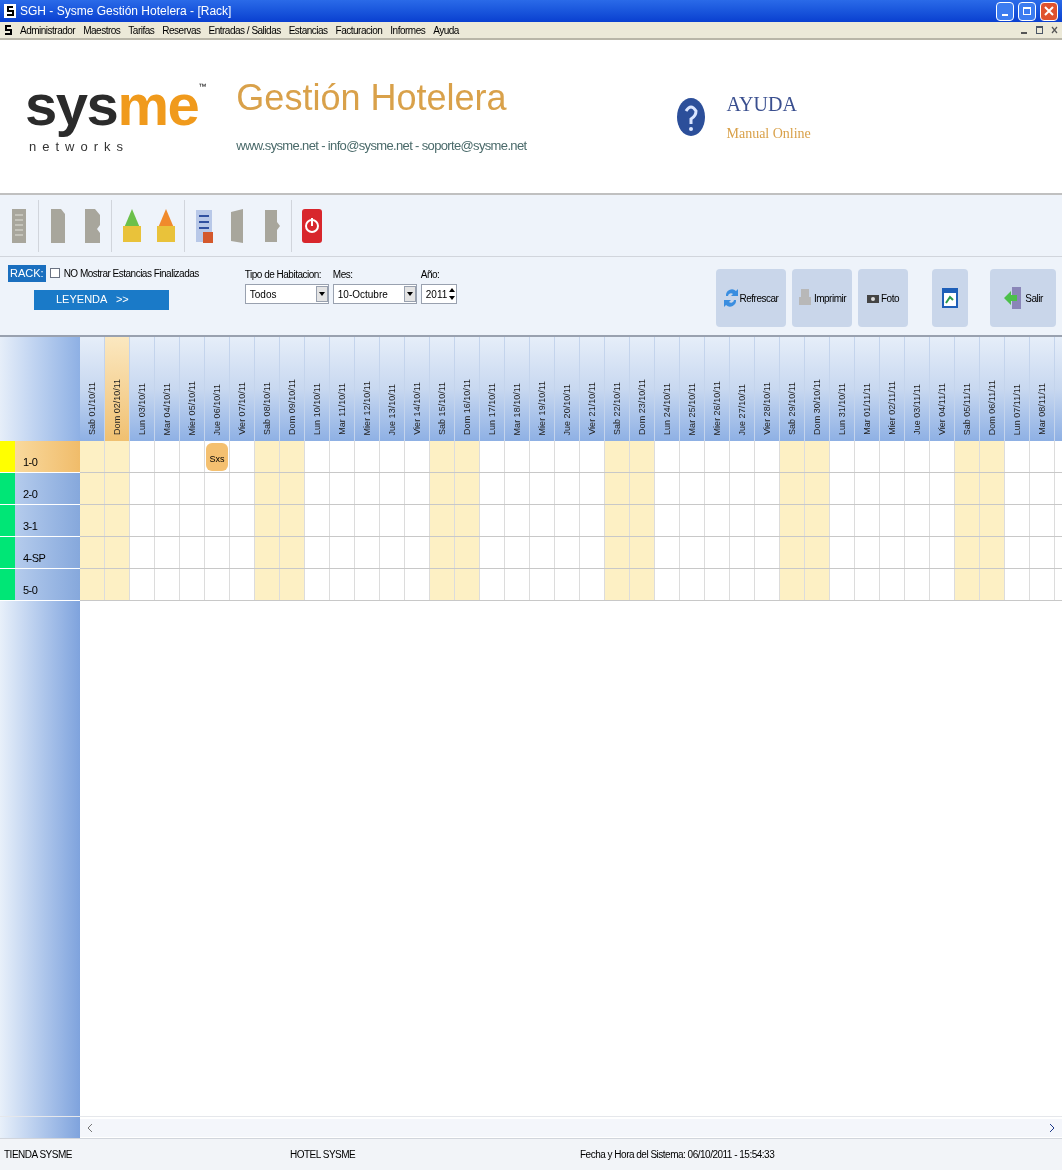 The height and width of the screenshot is (1170, 1062). I want to click on menu-item: Estancias, so click(308, 30).